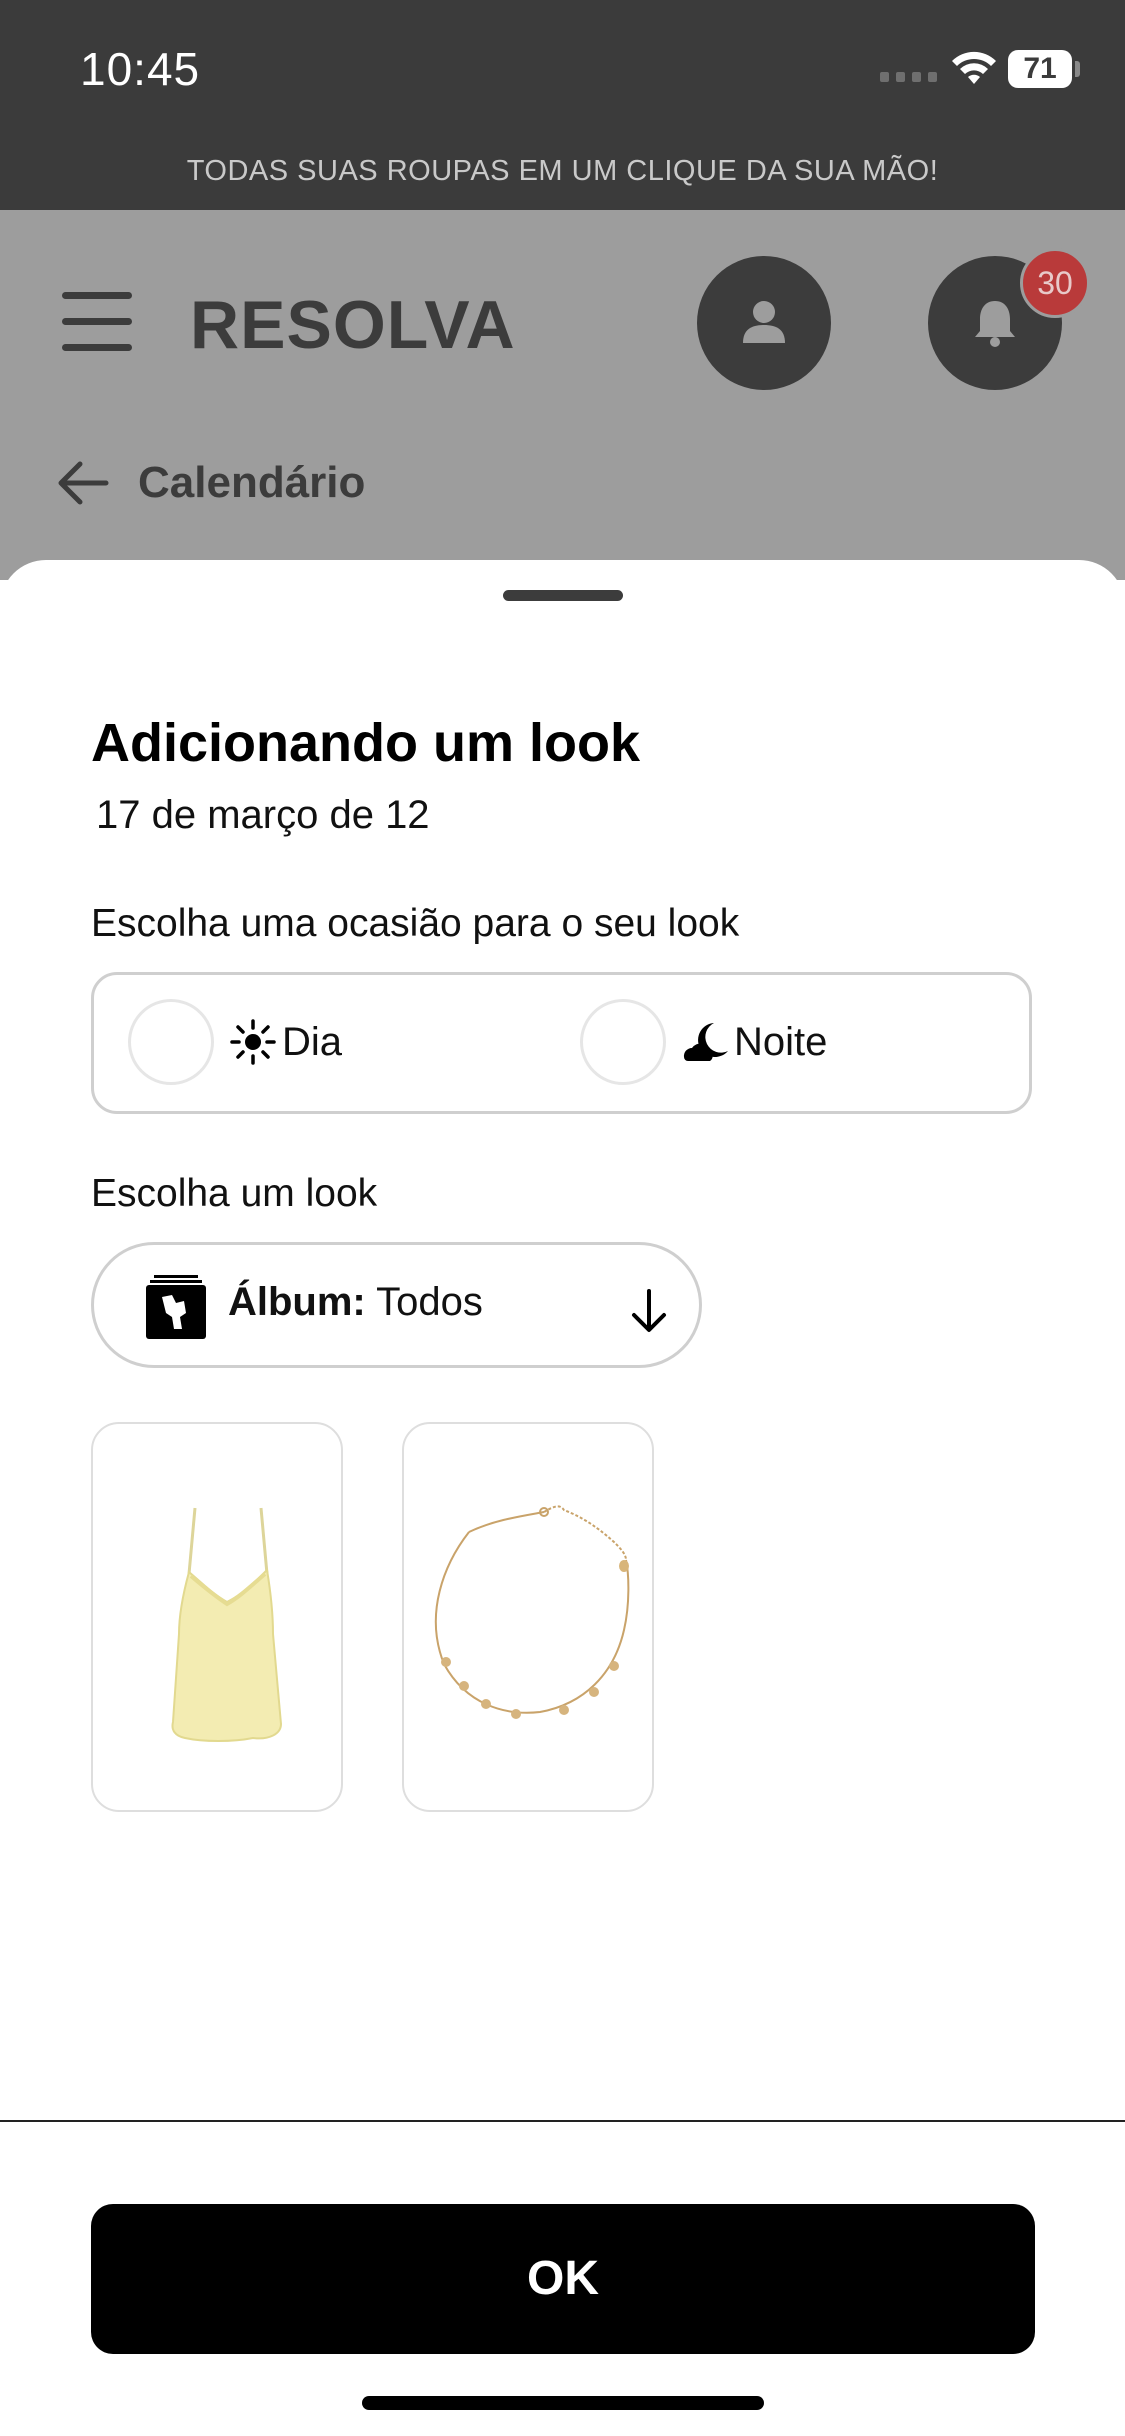 This screenshot has height=2436, width=1125. I want to click on notification-badge: 30, so click(1055, 283).